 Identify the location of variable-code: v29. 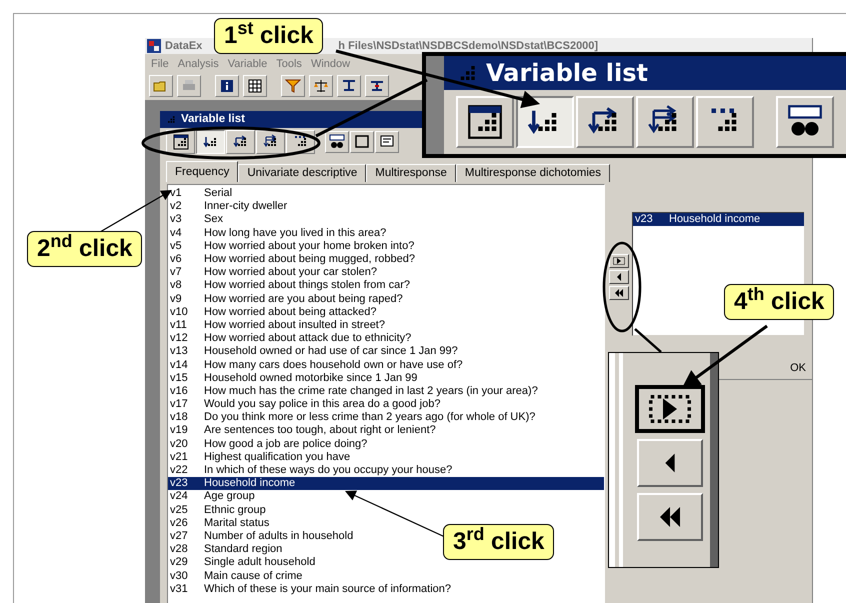
(179, 562).